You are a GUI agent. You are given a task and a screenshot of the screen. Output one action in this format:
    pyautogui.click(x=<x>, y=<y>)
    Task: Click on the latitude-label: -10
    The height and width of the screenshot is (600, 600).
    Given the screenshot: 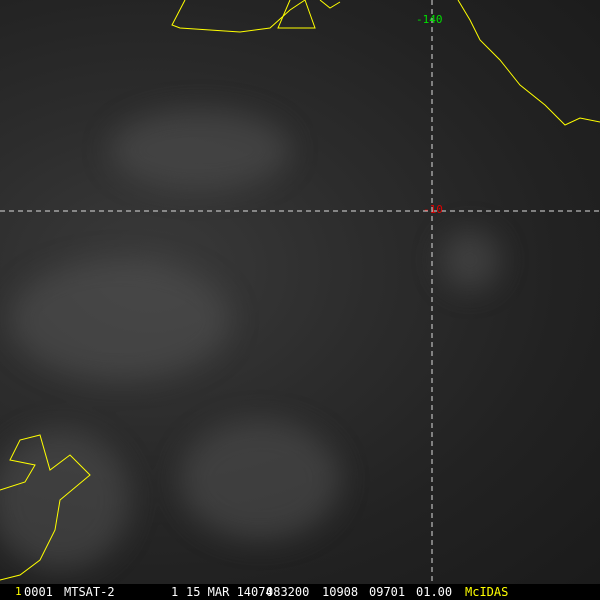 What is the action you would take?
    pyautogui.click(x=433, y=209)
    